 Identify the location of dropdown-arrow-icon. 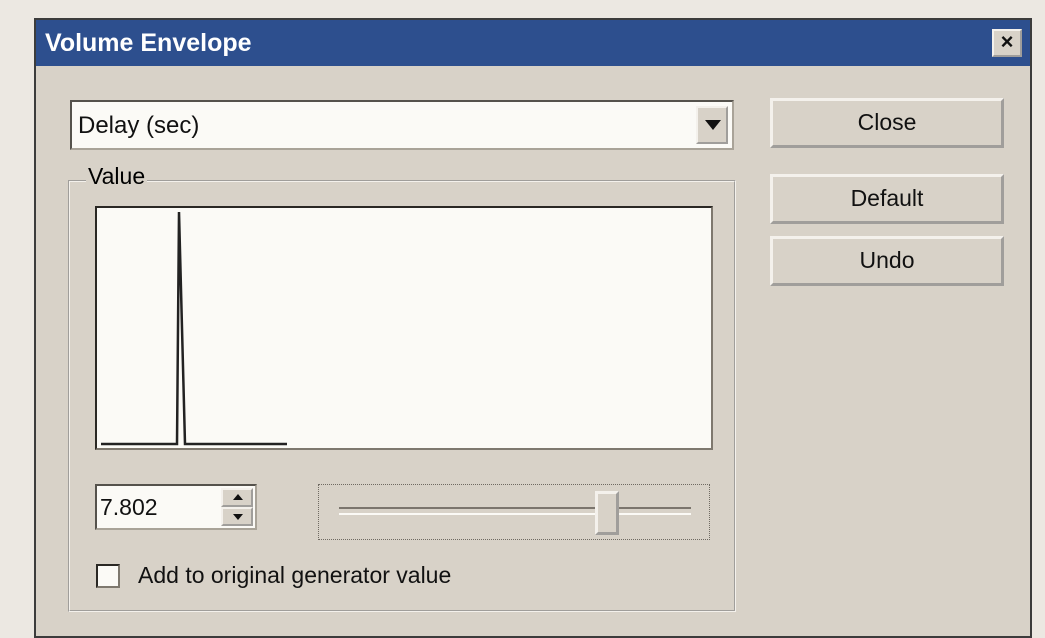
(712, 125).